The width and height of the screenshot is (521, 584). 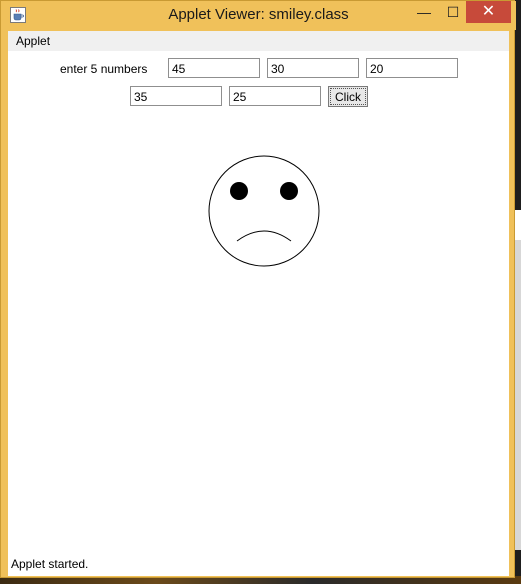 I want to click on prompt-label: enter 5 numbers, so click(x=104, y=69).